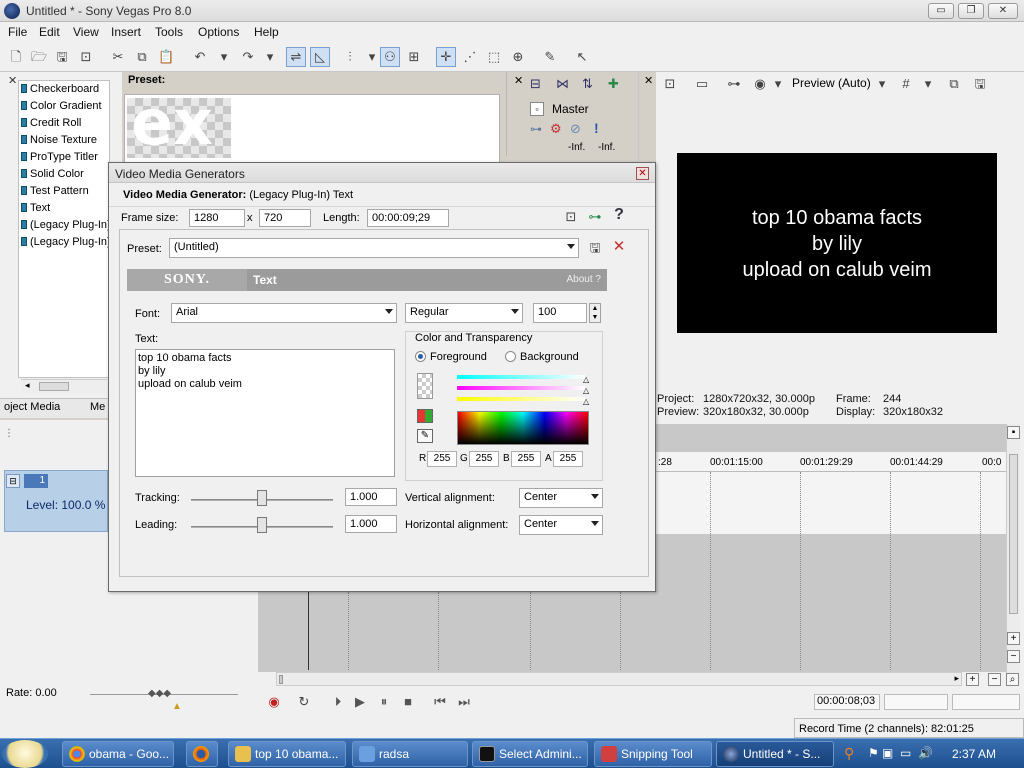 The height and width of the screenshot is (768, 1024). What do you see at coordinates (582, 57) in the screenshot?
I see `whats-this-icon: ↖` at bounding box center [582, 57].